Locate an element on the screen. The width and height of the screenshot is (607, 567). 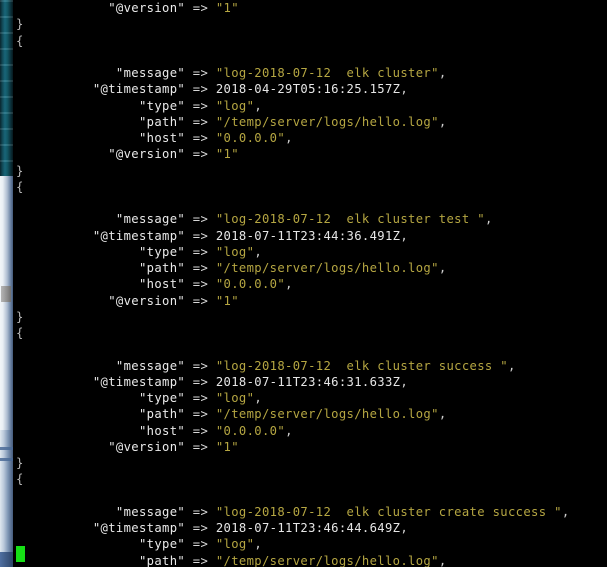
log-field-value: 2018-07-11T23:46:31.633Z is located at coordinates (308, 381).